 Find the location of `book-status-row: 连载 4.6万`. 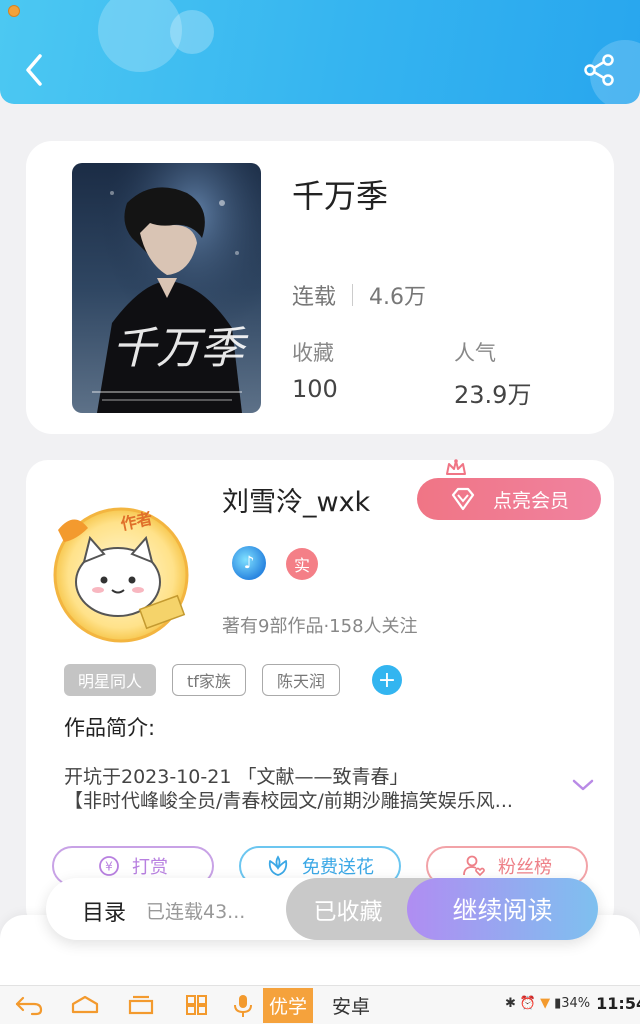

book-status-row: 连载 4.6万 is located at coordinates (359, 295).